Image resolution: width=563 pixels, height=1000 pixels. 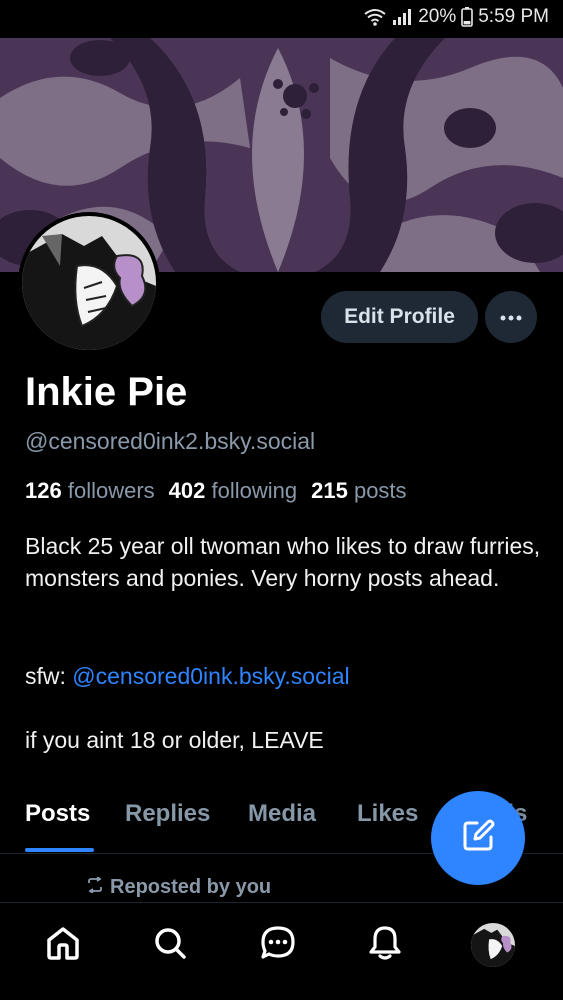 What do you see at coordinates (43, 490) in the screenshot?
I see `followers-count: 126` at bounding box center [43, 490].